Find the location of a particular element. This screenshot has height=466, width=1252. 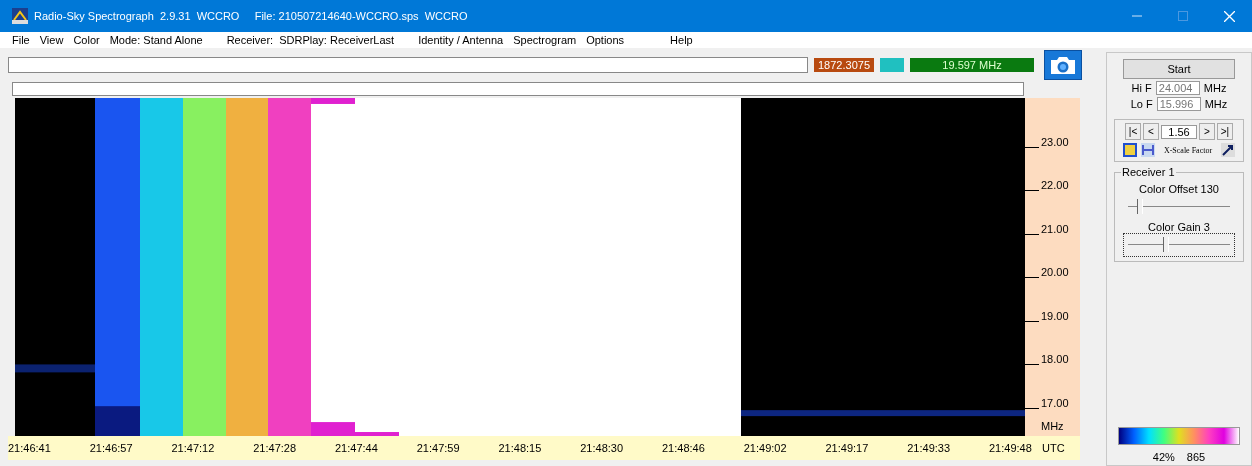

start-button: Start is located at coordinates (1179, 69).